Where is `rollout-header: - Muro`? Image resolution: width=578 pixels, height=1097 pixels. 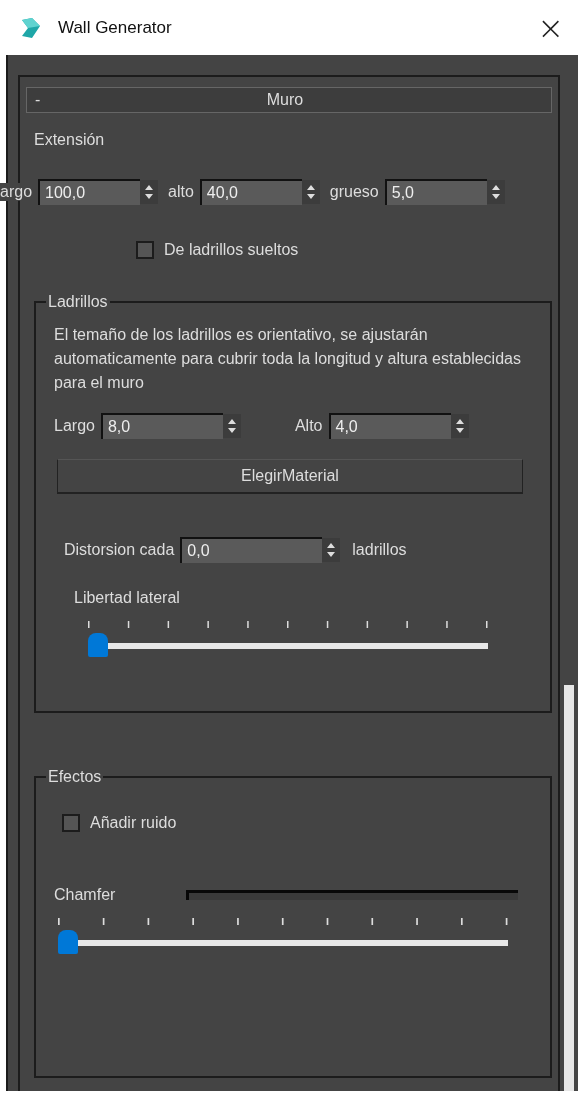 rollout-header: - Muro is located at coordinates (289, 100).